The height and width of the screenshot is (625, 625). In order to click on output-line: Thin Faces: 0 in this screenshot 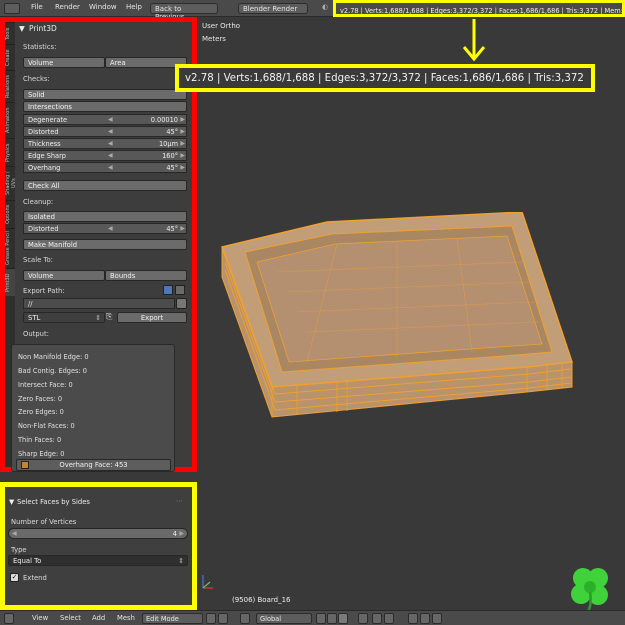, I will do `click(40, 440)`.